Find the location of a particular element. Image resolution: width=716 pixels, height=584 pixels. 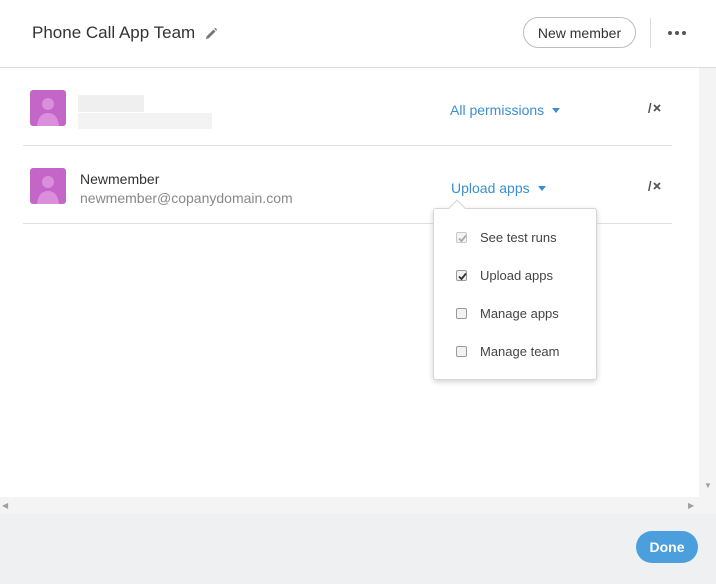

permission-label: Upload apps is located at coordinates (490, 188).